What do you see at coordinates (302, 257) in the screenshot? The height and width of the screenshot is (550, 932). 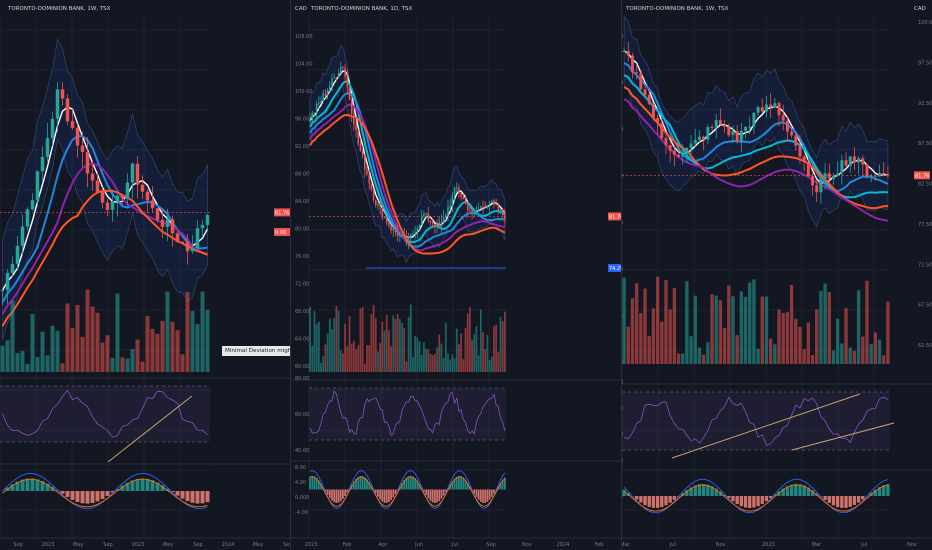 I see `price-axis-label: 76.00` at bounding box center [302, 257].